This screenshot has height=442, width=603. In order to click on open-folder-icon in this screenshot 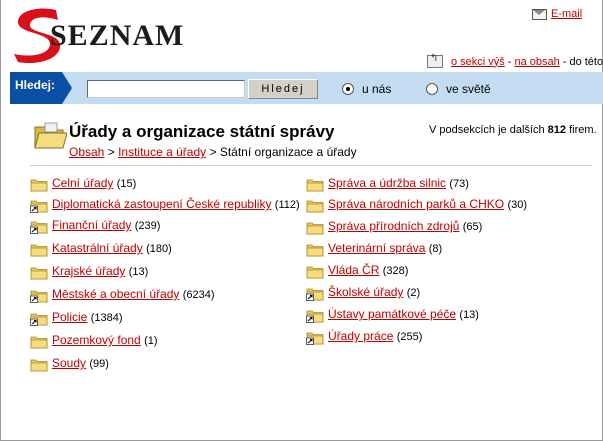, I will do `click(50, 135)`.